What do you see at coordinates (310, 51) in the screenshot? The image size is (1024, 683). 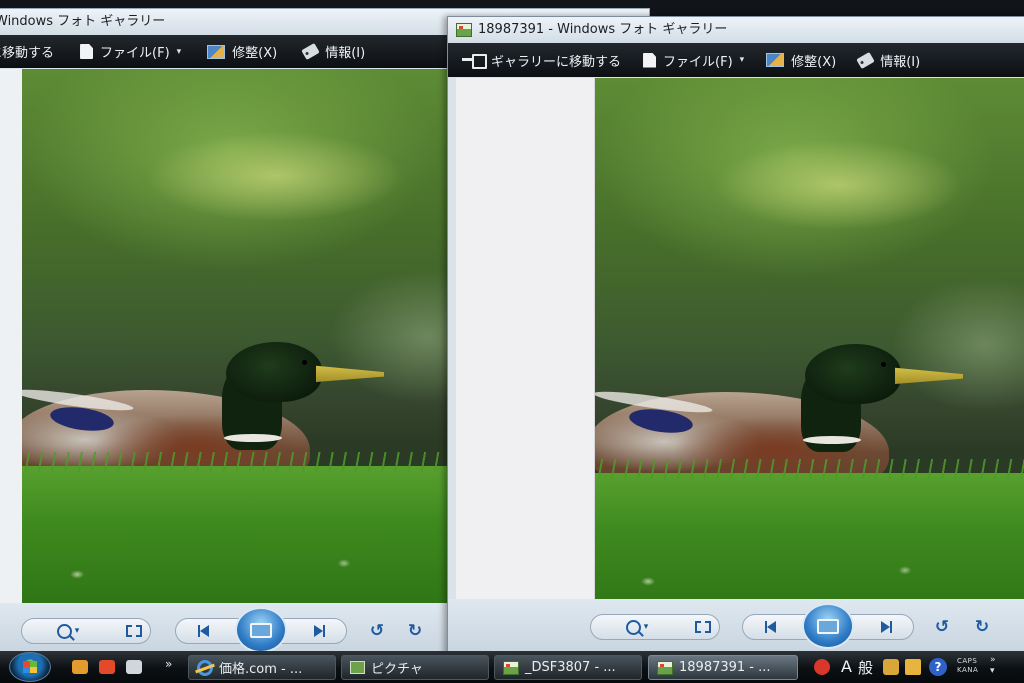 I see `tag-icon` at bounding box center [310, 51].